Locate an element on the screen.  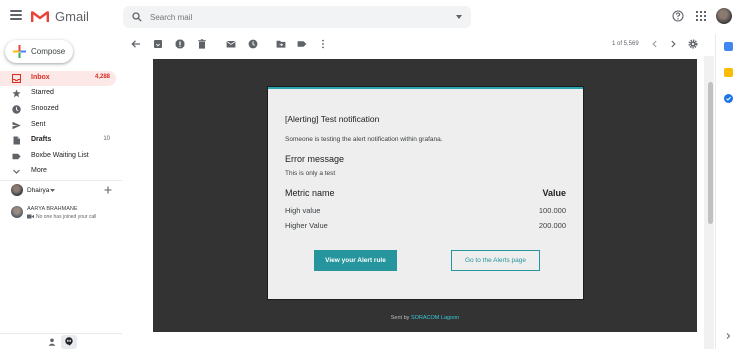
metric-name-cell: High value is located at coordinates (303, 210).